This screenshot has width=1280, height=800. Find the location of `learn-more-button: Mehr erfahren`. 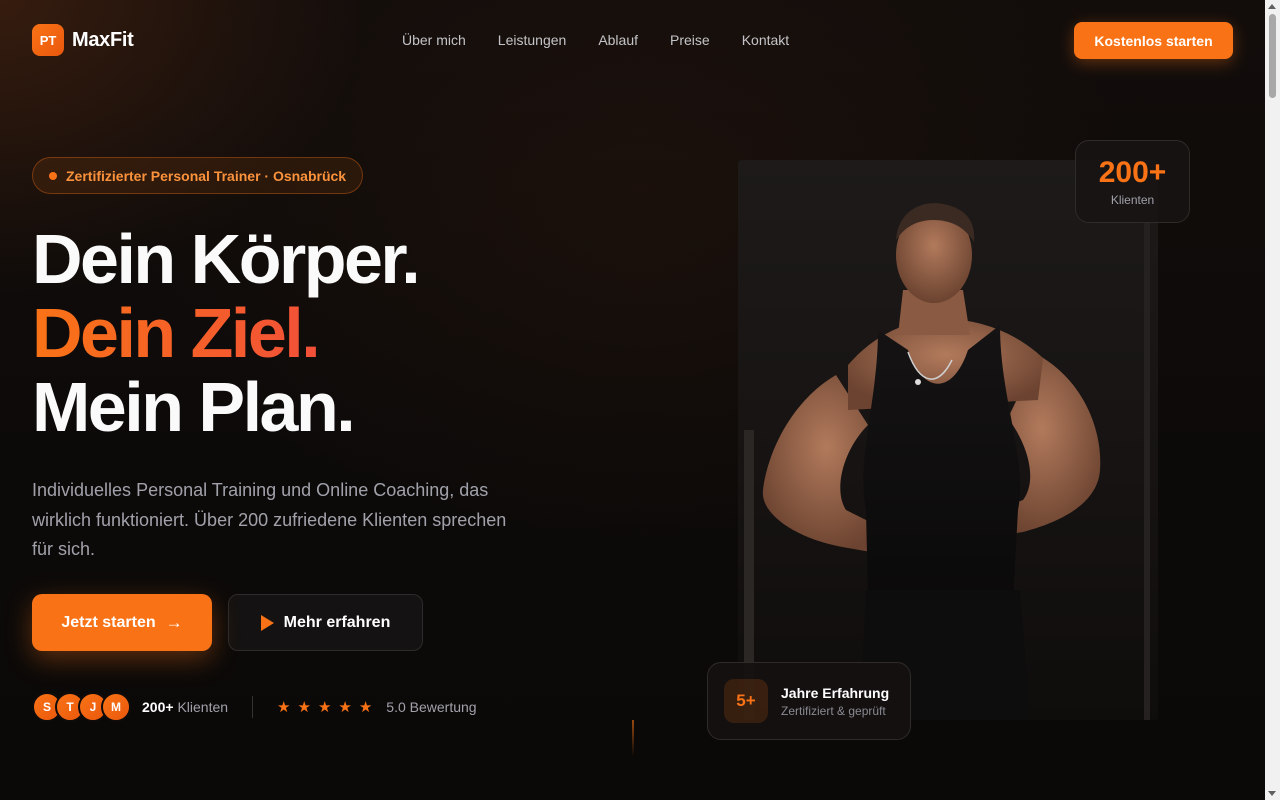

learn-more-button: Mehr erfahren is located at coordinates (325, 622).